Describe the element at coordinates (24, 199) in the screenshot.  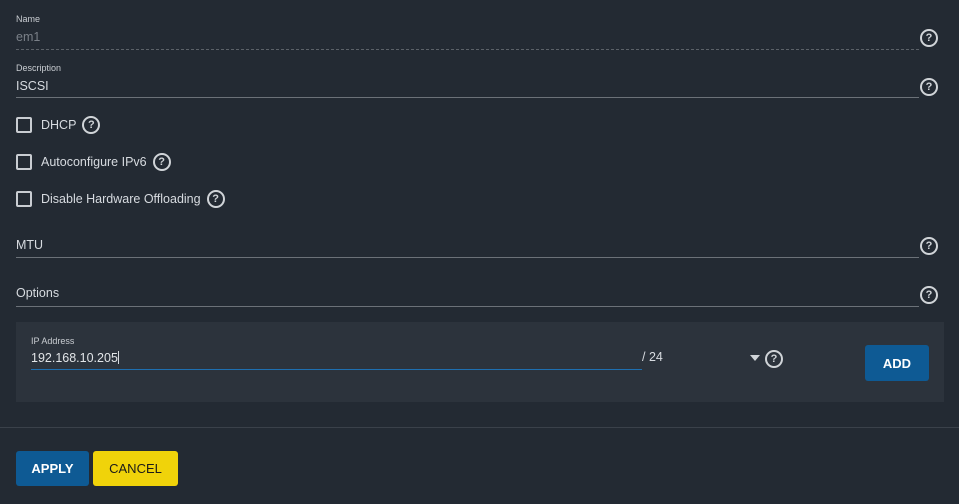
I see `disable-hw-offloading-checkbox` at that location.